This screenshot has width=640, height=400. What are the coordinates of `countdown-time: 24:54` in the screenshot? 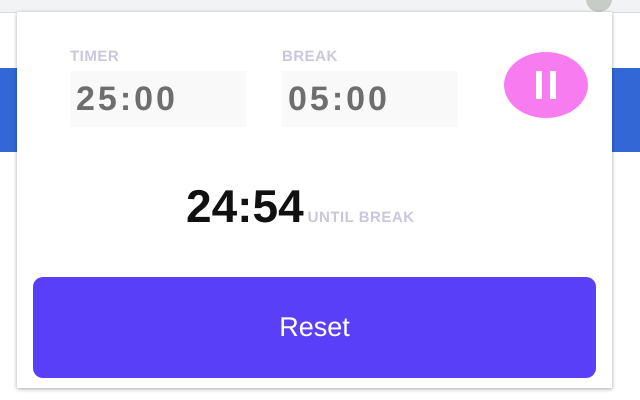 It's located at (245, 206).